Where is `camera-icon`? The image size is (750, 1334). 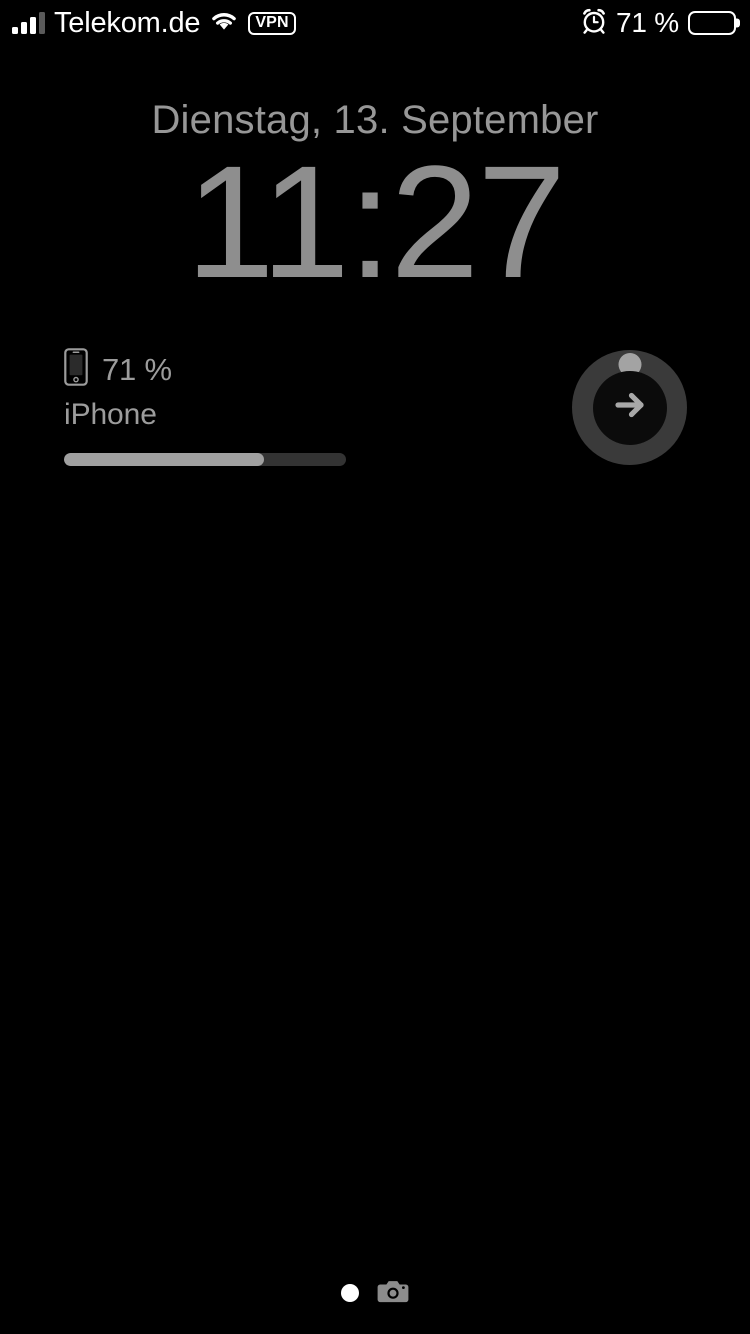 camera-icon is located at coordinates (393, 1293).